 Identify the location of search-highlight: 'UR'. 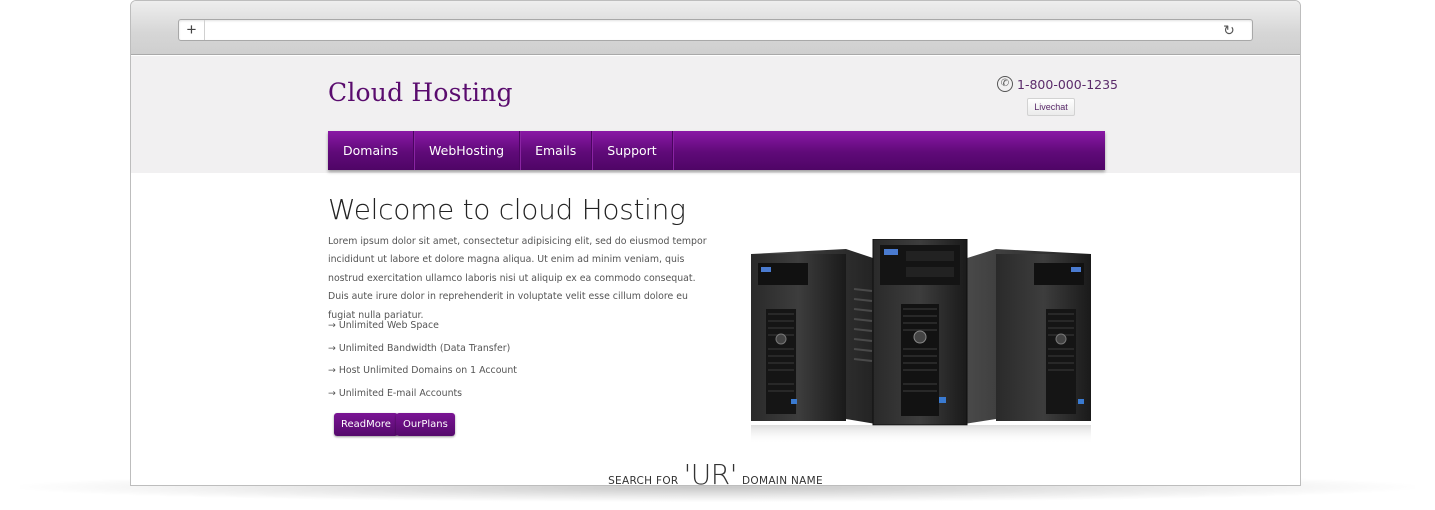
(710, 472).